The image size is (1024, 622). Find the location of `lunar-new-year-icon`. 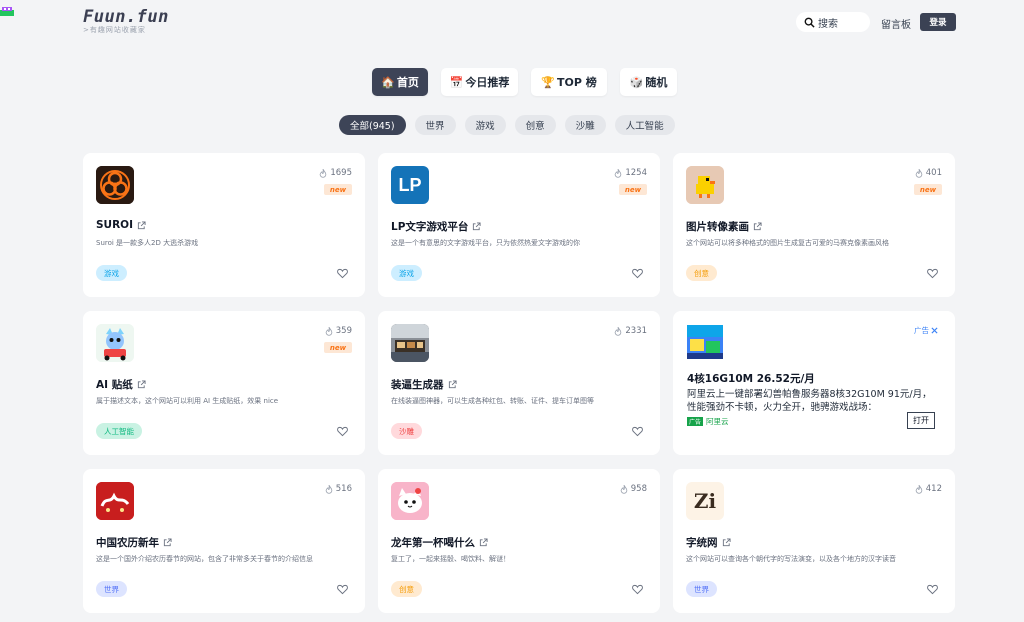

lunar-new-year-icon is located at coordinates (115, 501).